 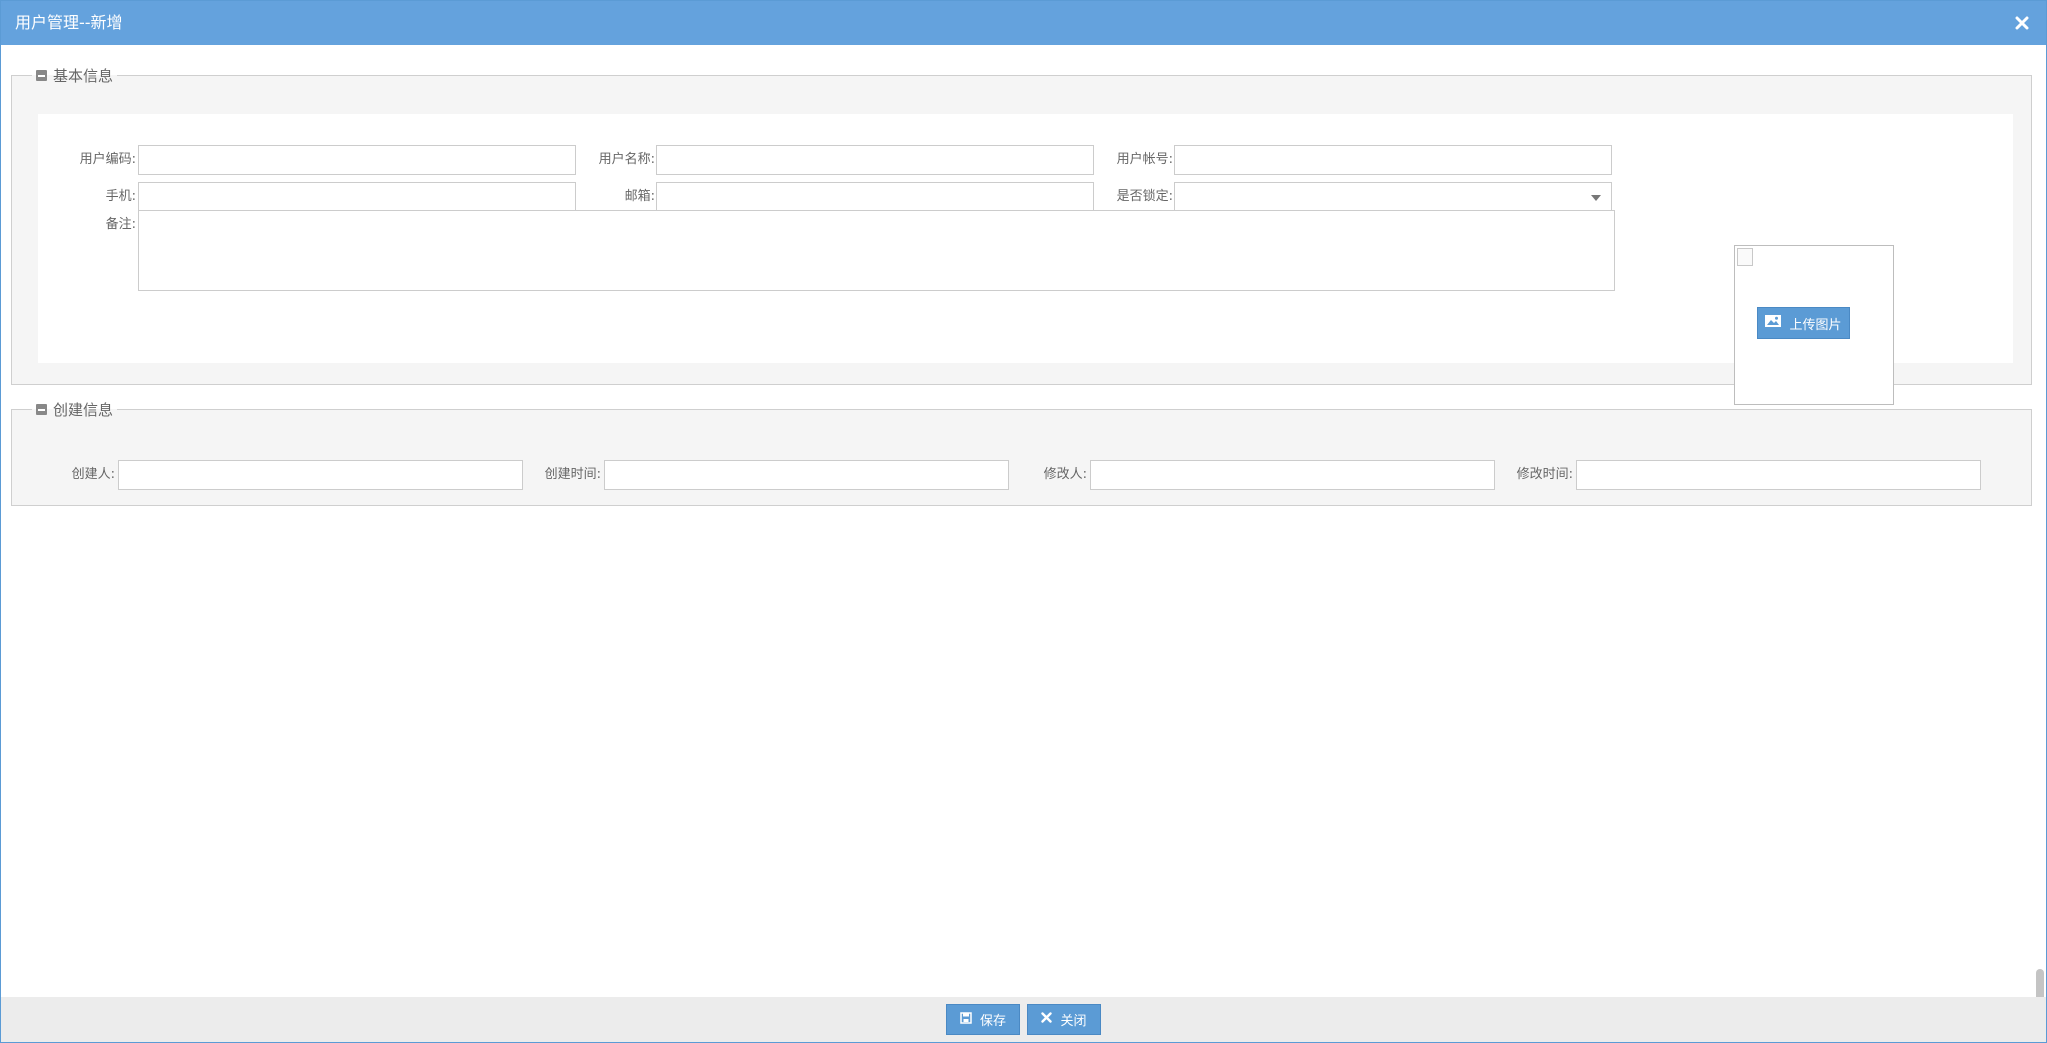 What do you see at coordinates (1144, 196) in the screenshot?
I see `locked-label: 是否锁定:` at bounding box center [1144, 196].